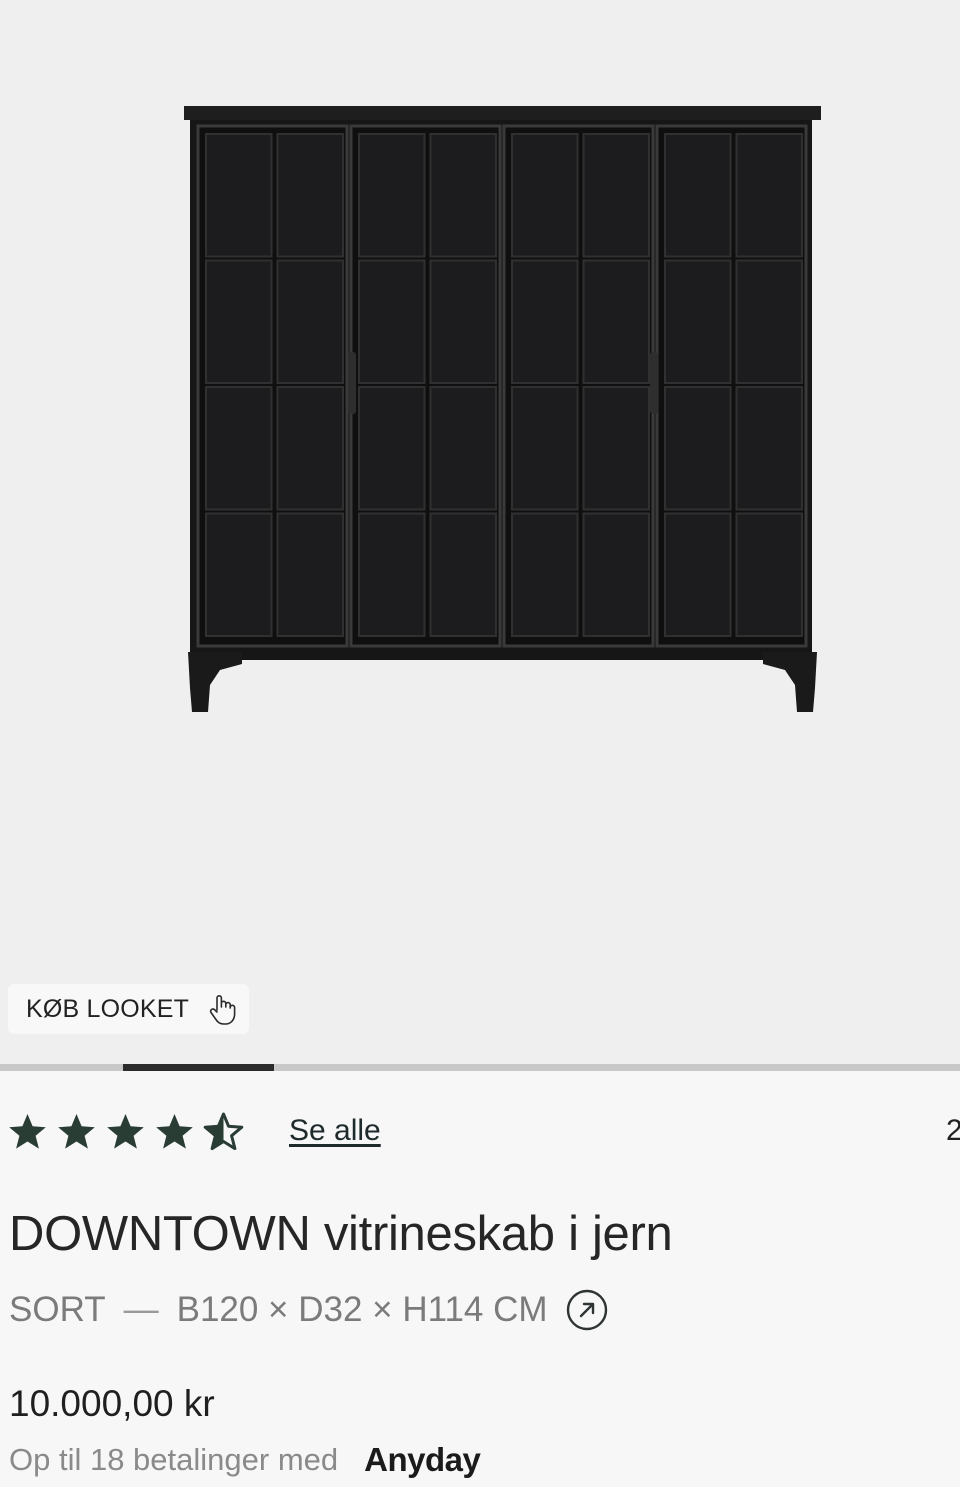 This screenshot has width=960, height=1487. What do you see at coordinates (108, 1008) in the screenshot?
I see `shop-look-label: KØB LOOKET` at bounding box center [108, 1008].